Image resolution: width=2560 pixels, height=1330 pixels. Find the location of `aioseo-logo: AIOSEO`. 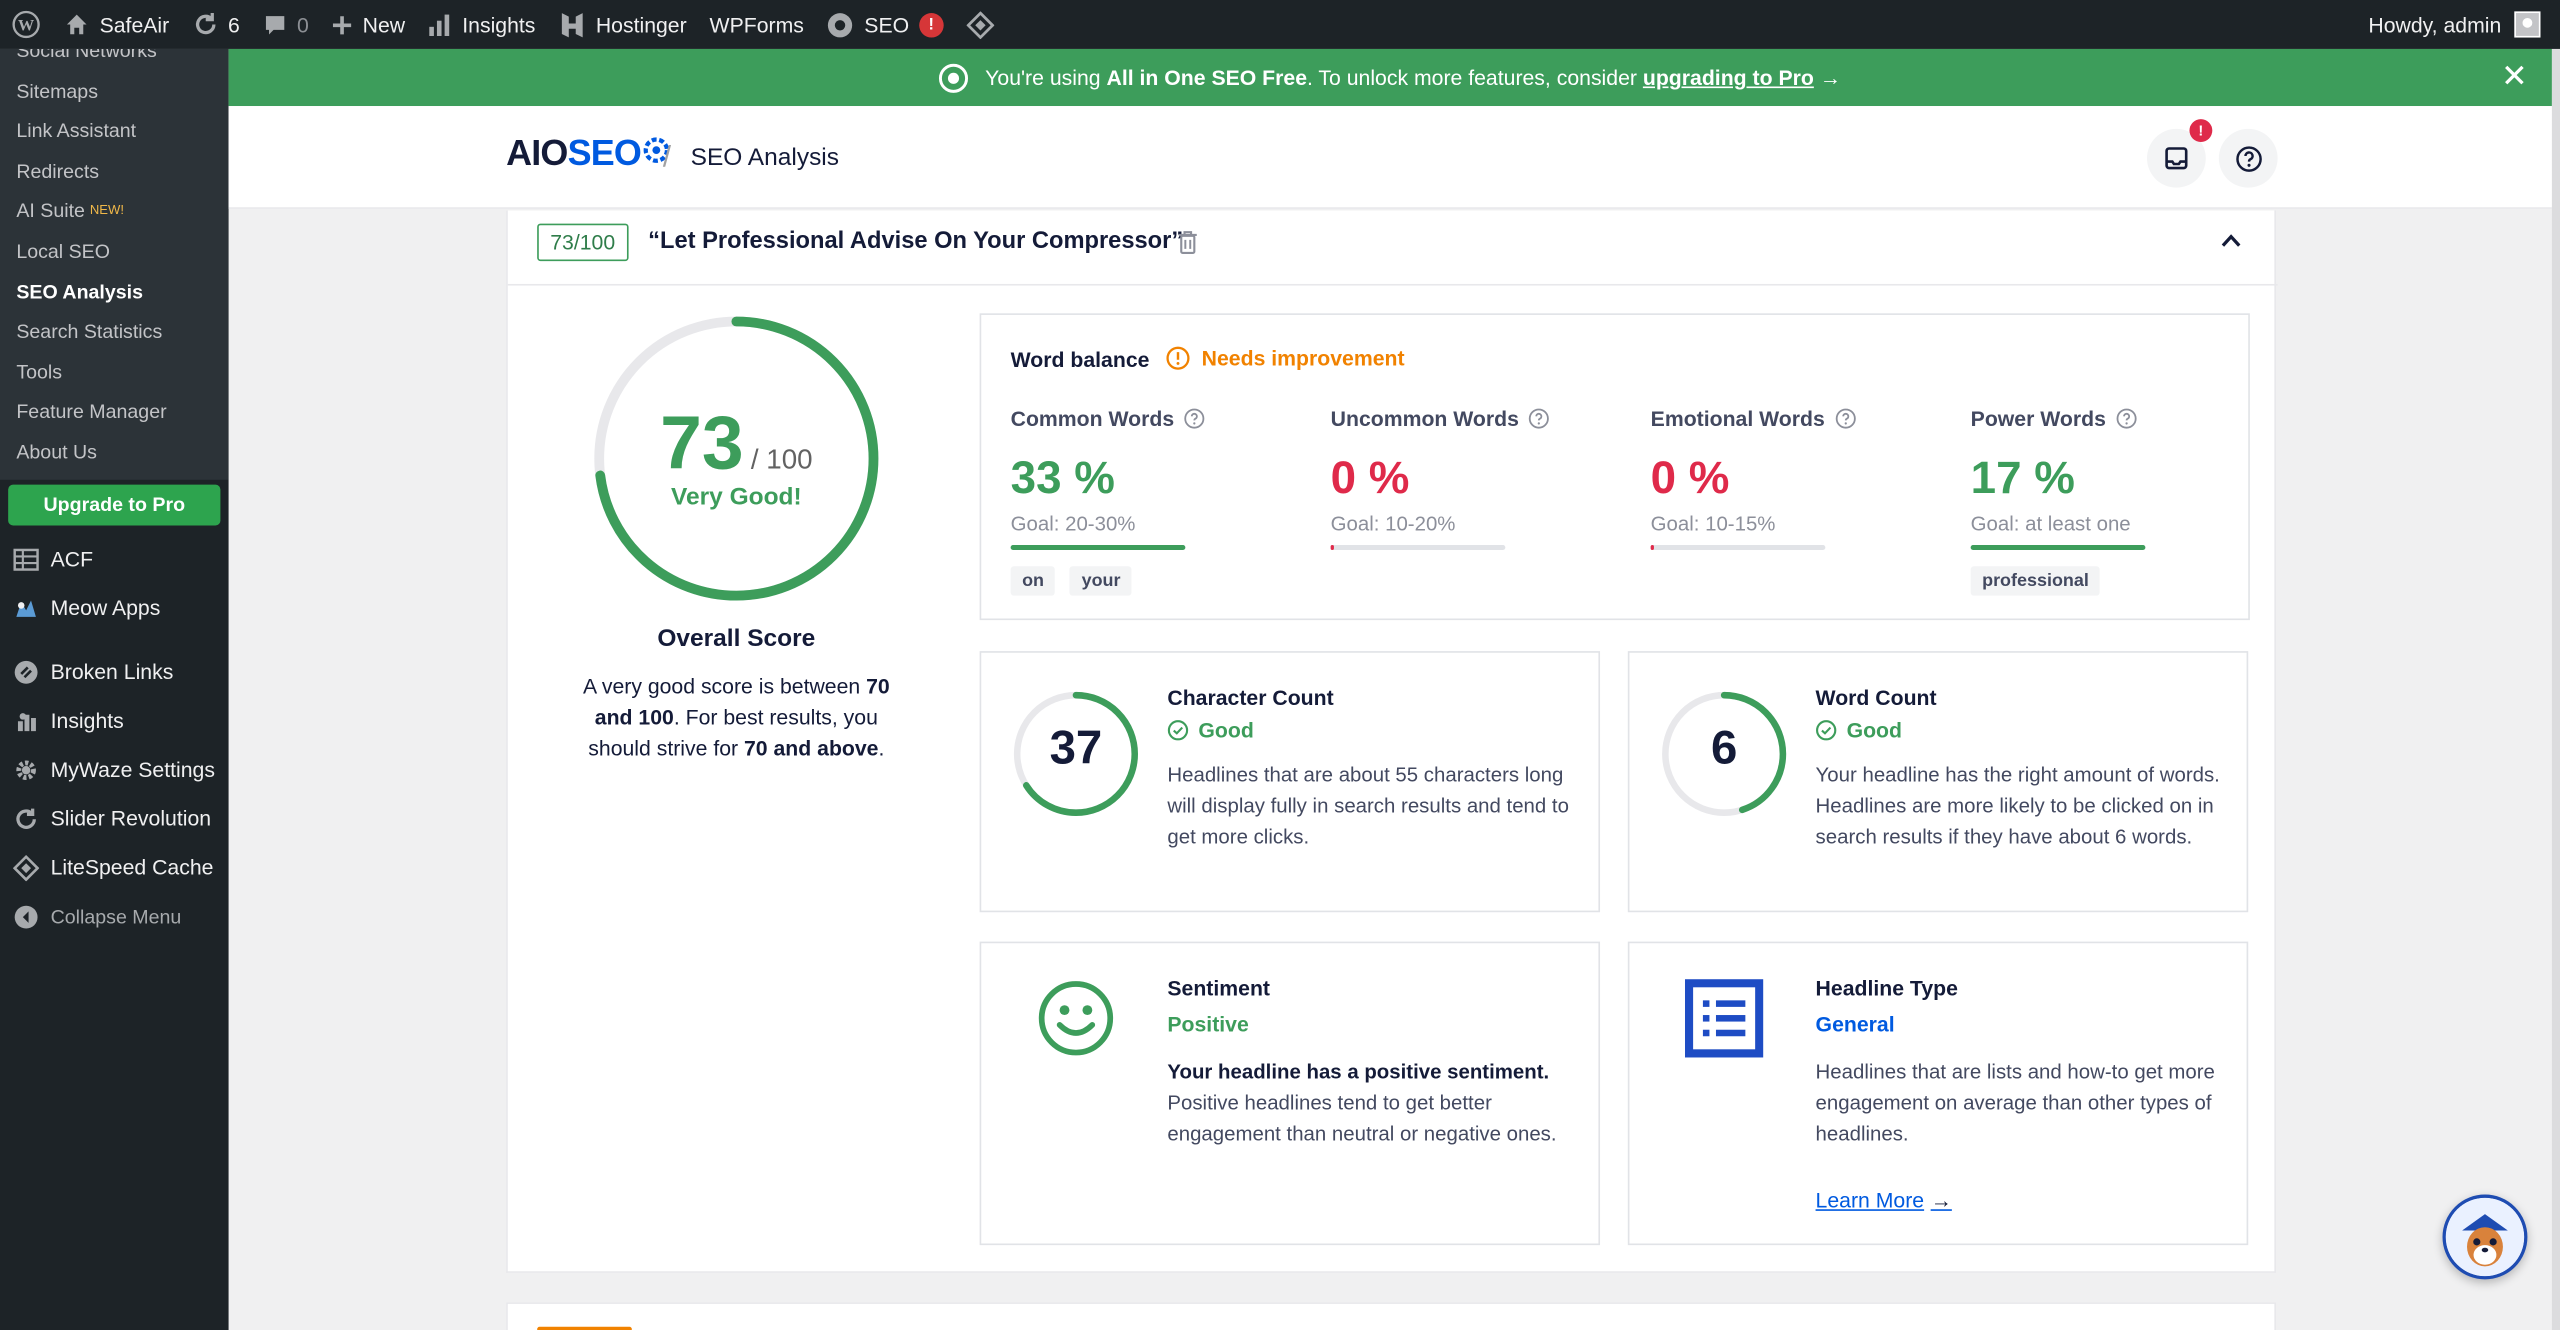

aioseo-logo: AIOSEO is located at coordinates (587, 153).